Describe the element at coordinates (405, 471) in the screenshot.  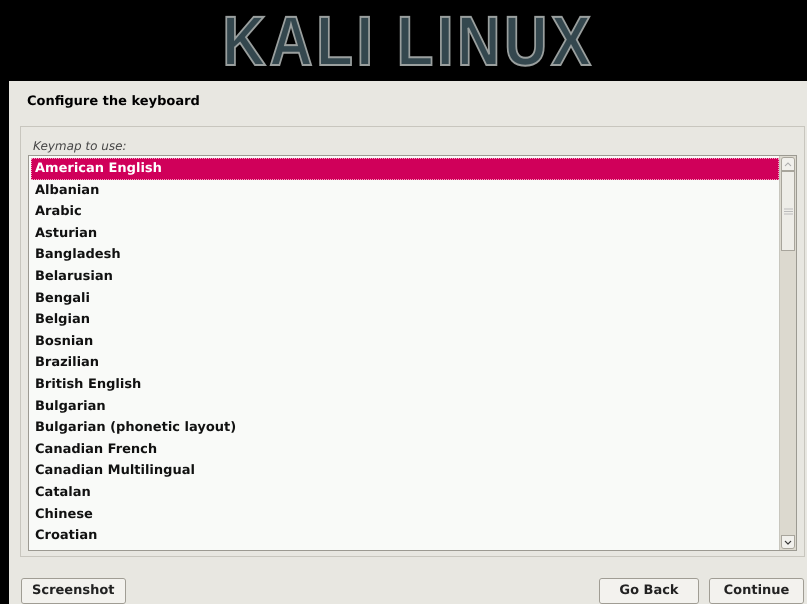
I see `keymap-item: Canadian Multilingual` at that location.